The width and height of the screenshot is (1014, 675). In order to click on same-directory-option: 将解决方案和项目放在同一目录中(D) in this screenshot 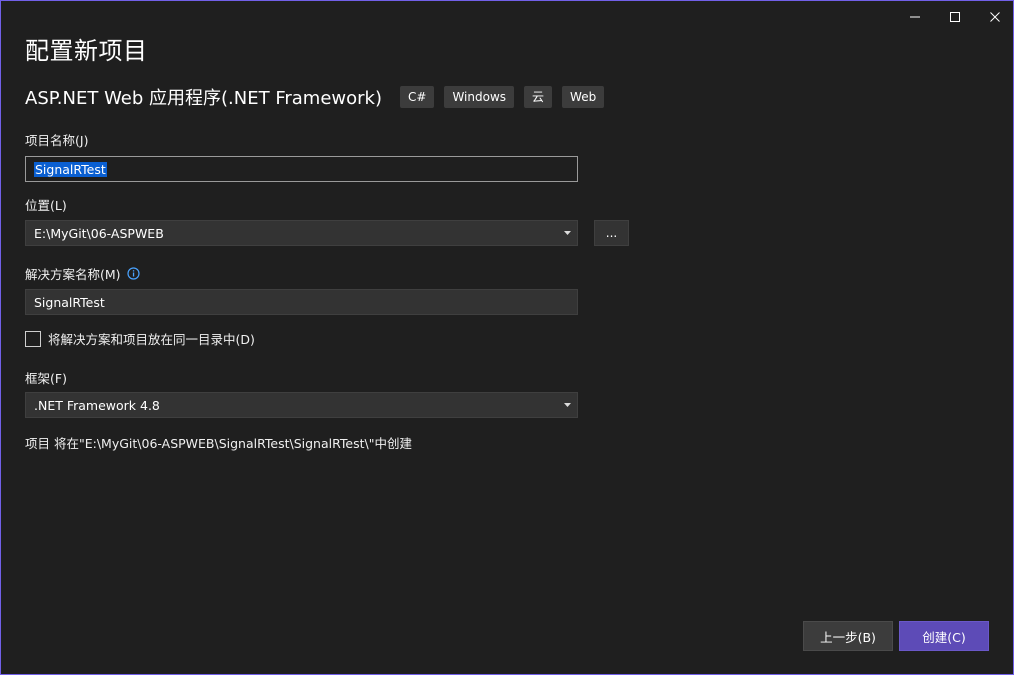, I will do `click(140, 338)`.